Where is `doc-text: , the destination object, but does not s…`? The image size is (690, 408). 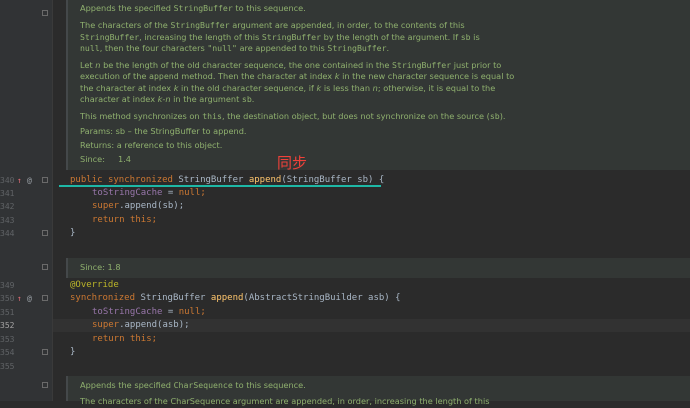 doc-text: , the destination object, but does not s… is located at coordinates (355, 116).